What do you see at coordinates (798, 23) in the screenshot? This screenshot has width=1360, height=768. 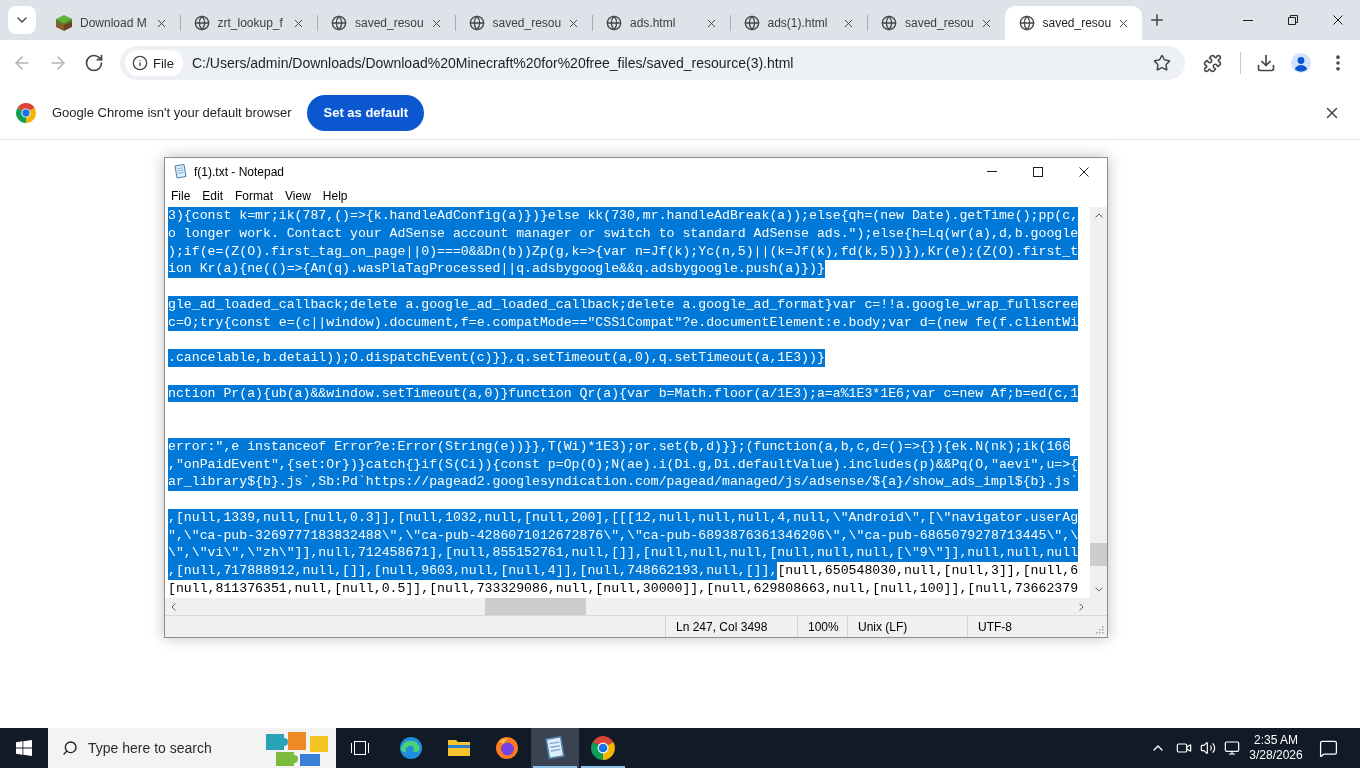 I see `browser-tab: ads(1).html` at bounding box center [798, 23].